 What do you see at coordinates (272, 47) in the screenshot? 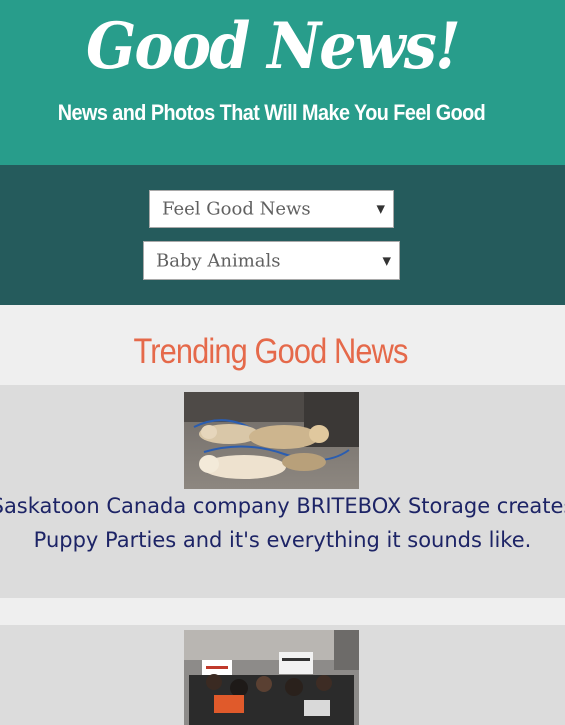
I see `site-logo: Good News!` at bounding box center [272, 47].